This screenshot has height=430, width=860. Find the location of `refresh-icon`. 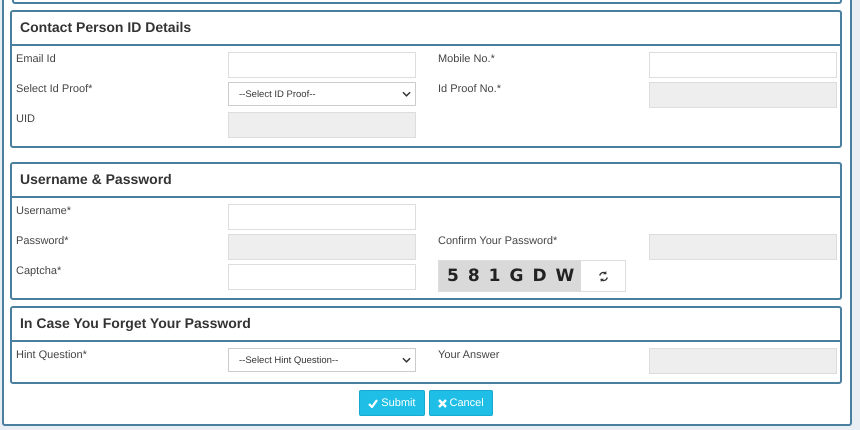

refresh-icon is located at coordinates (603, 276).